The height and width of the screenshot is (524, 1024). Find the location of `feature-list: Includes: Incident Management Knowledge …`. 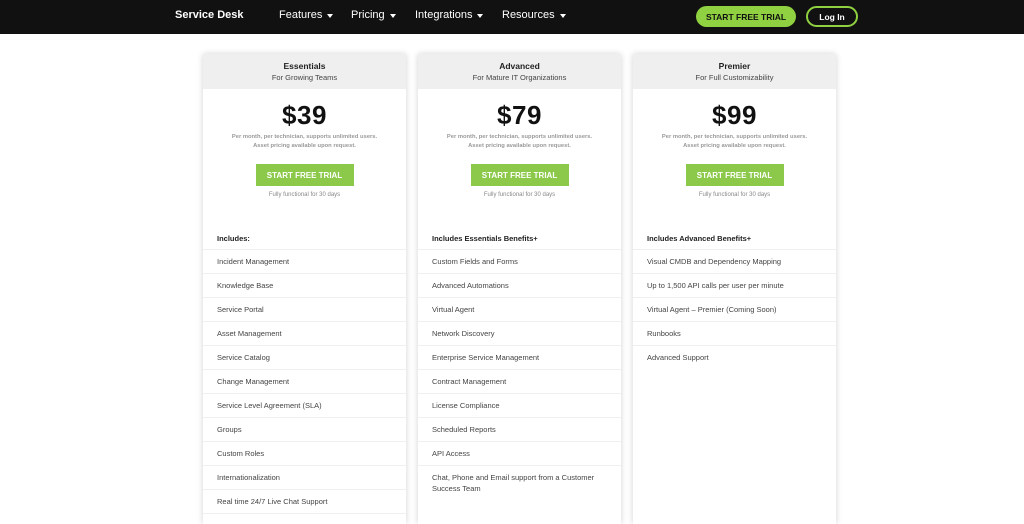

feature-list: Includes: Incident Management Knowledge … is located at coordinates (304, 370).